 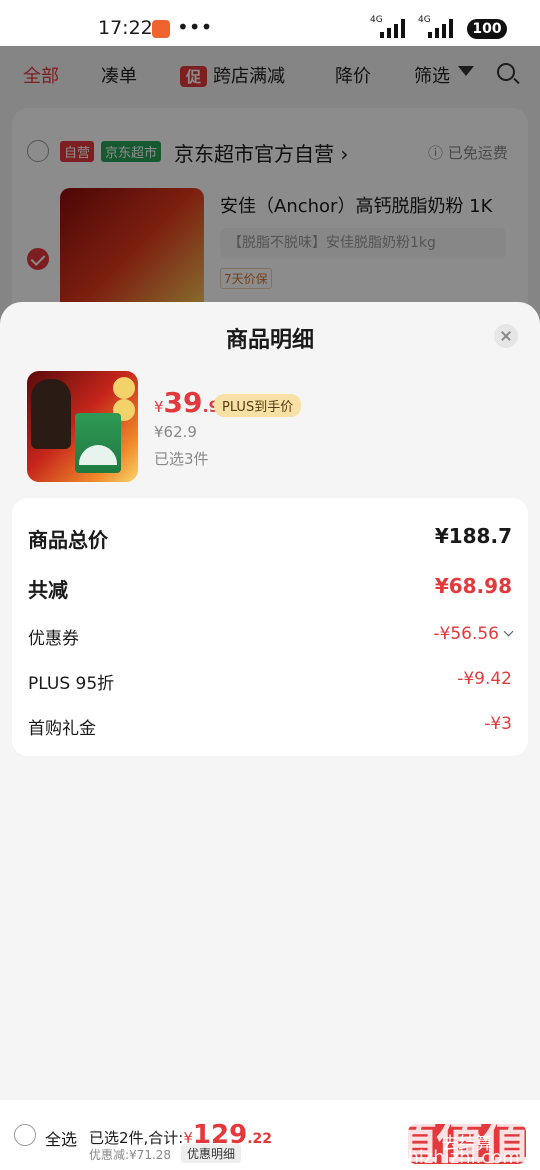 What do you see at coordinates (48, 590) in the screenshot?
I see `total-reduction-label: 共减` at bounding box center [48, 590].